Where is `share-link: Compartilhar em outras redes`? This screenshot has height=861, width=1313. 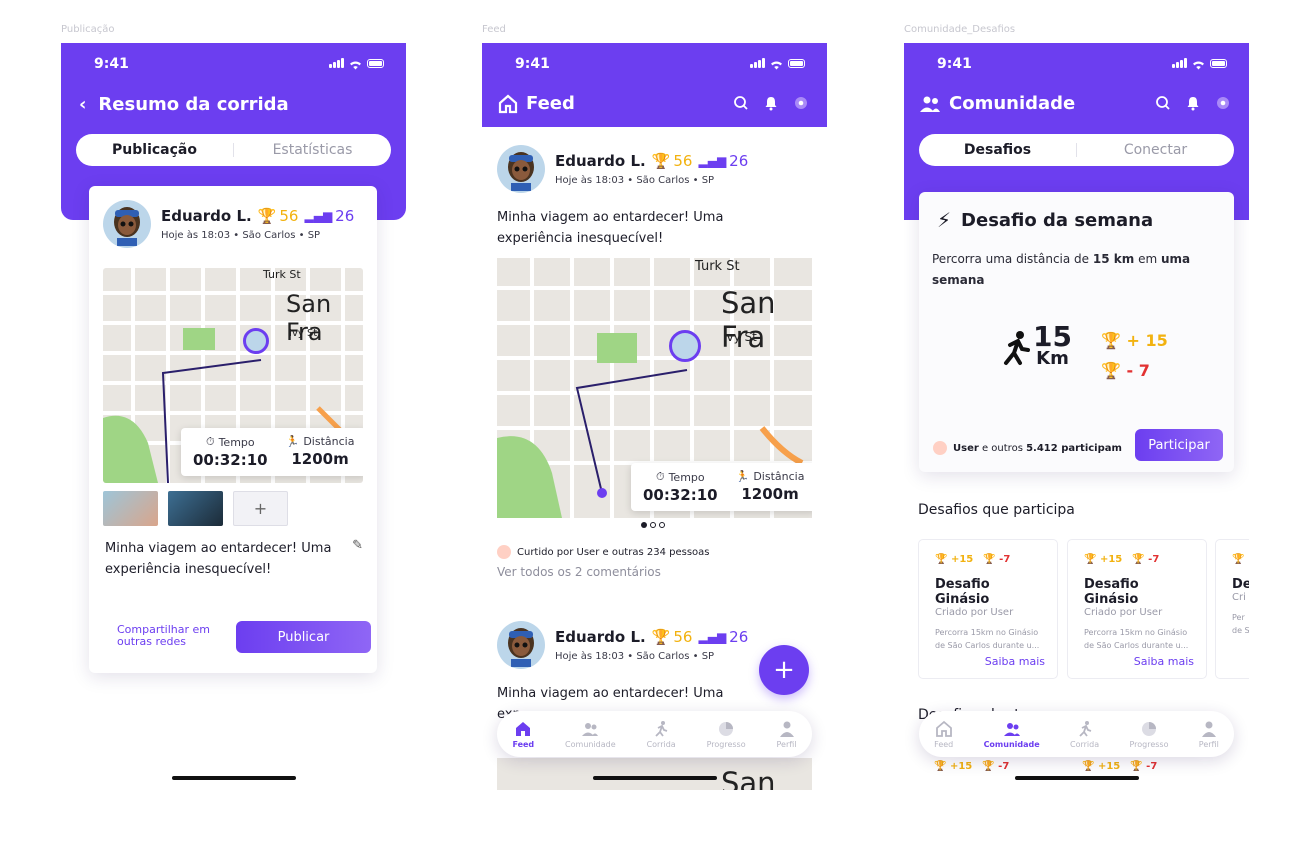 share-link: Compartilhar em outras redes is located at coordinates (163, 636).